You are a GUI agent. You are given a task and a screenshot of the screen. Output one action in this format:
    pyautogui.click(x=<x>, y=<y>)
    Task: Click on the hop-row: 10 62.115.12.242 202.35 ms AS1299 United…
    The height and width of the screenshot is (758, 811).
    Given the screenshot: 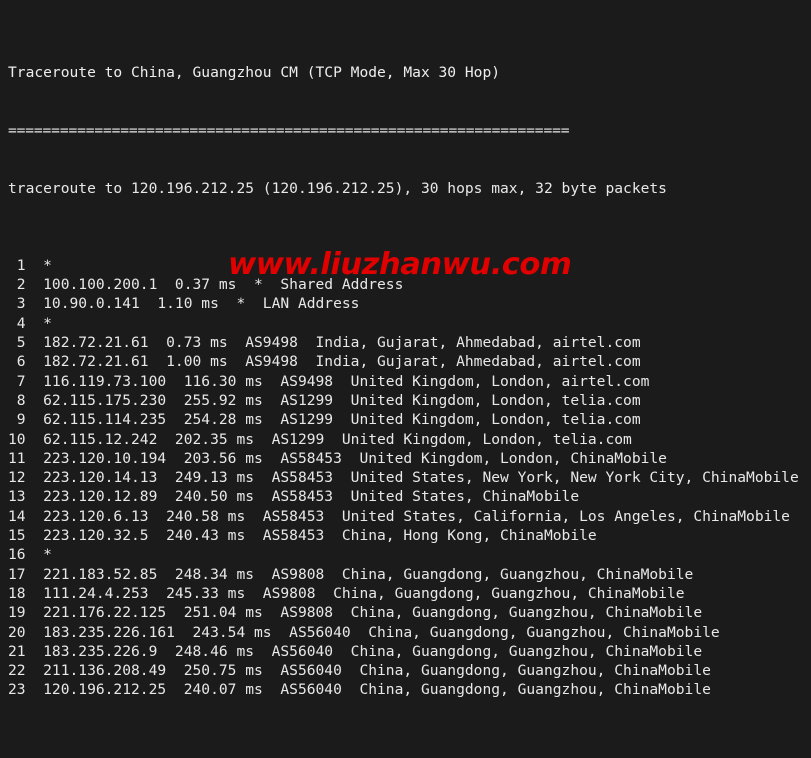 What is the action you would take?
    pyautogui.click(x=320, y=439)
    